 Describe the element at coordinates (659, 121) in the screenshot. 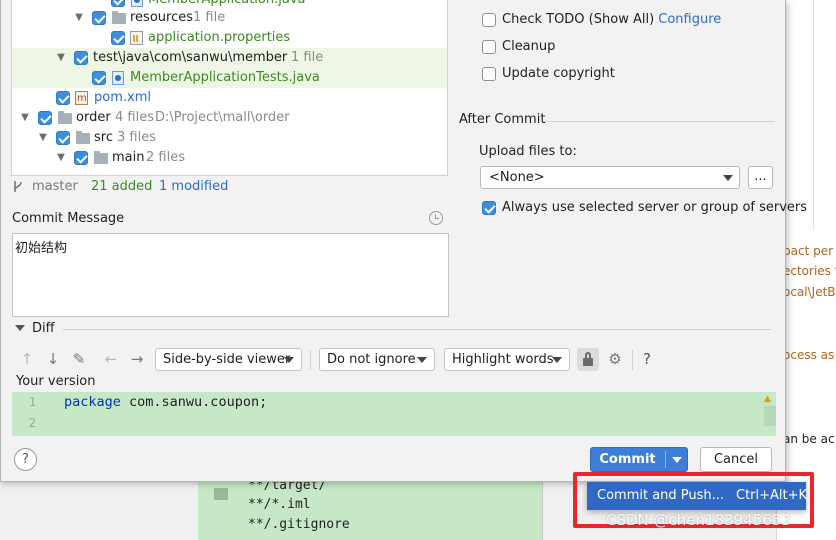

I see `section-divider` at that location.